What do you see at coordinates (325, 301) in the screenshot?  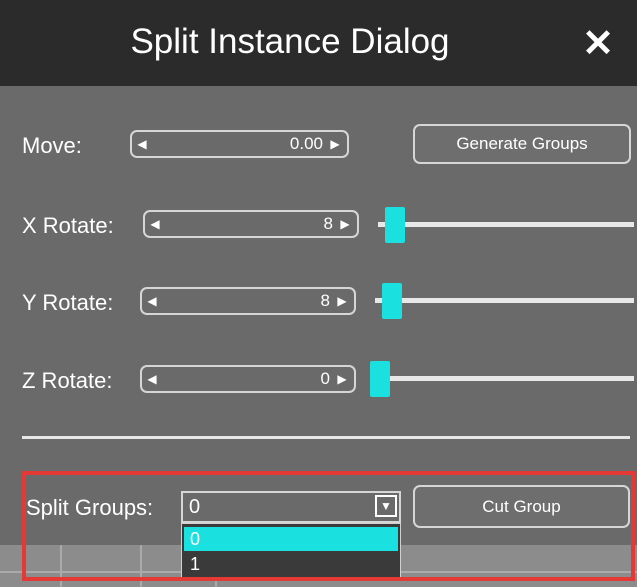 I see `y-rotate-value: 8` at bounding box center [325, 301].